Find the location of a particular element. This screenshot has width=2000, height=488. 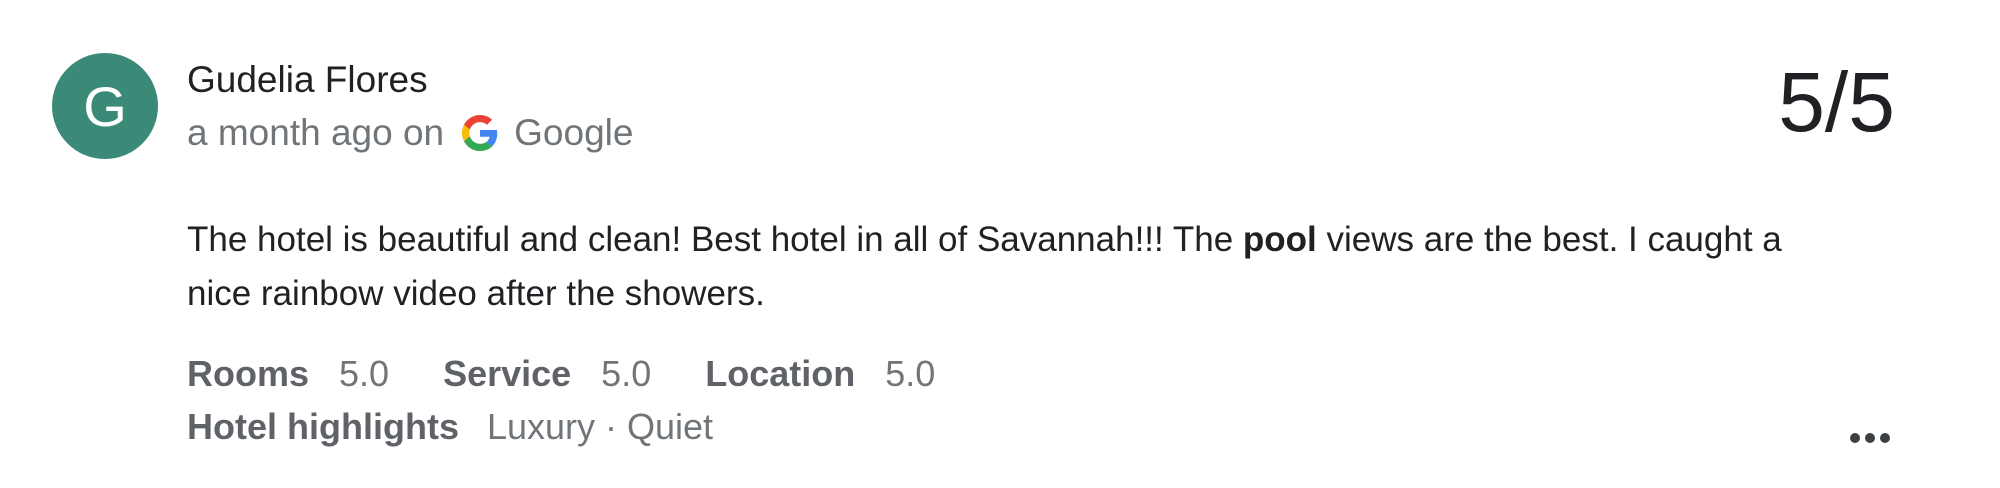

avatar: G is located at coordinates (105, 106).